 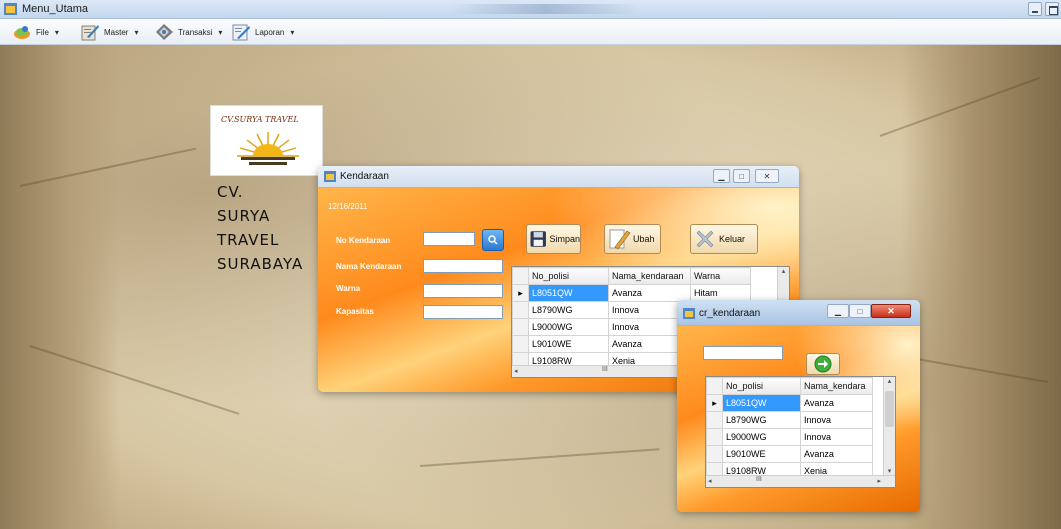 What do you see at coordinates (463, 312) in the screenshot?
I see `kapasitas-input` at bounding box center [463, 312].